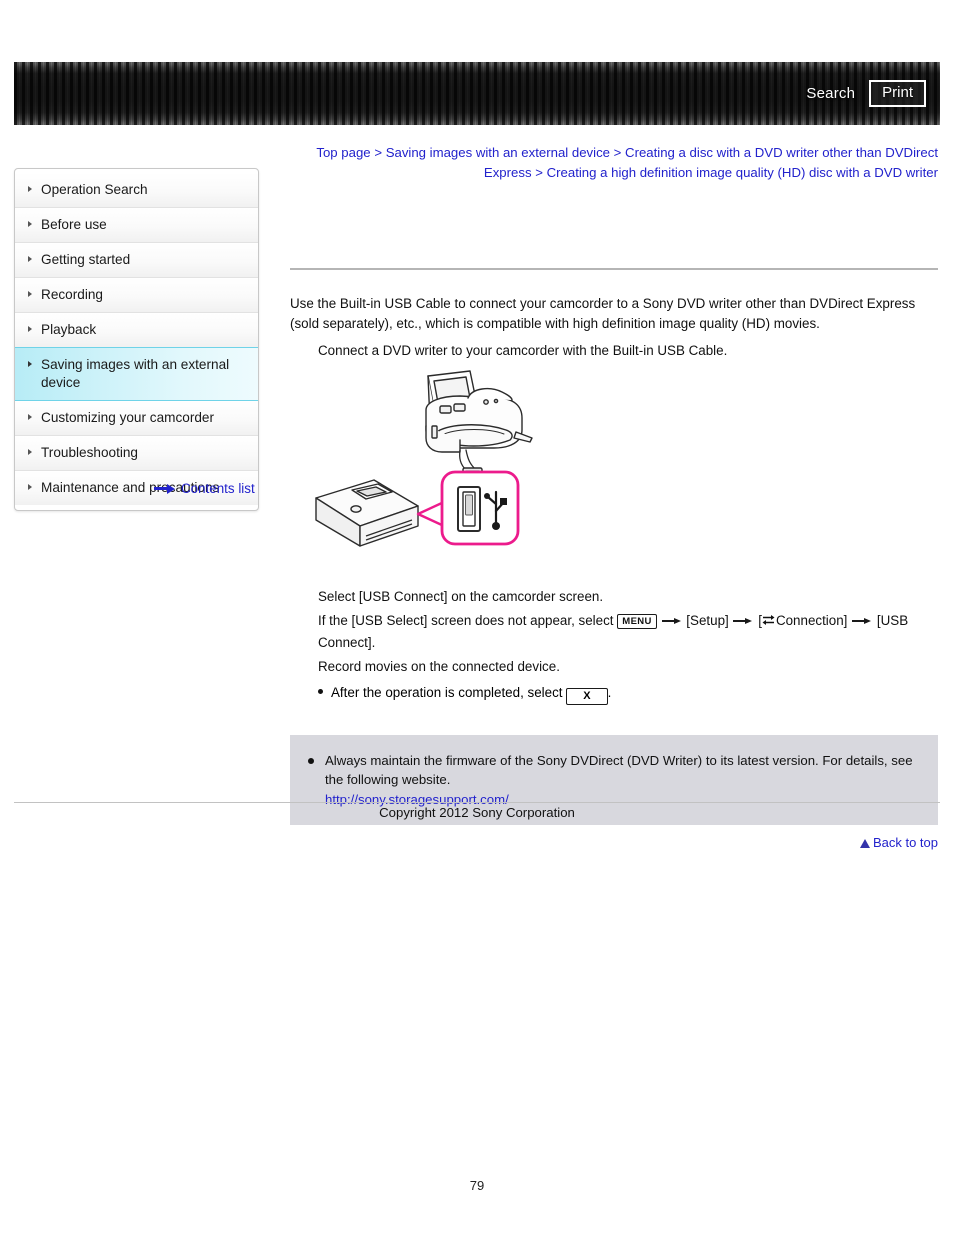 The width and height of the screenshot is (954, 1235). Describe the element at coordinates (136, 225) in the screenshot. I see `sidebar-item-before-use: Before use` at that location.